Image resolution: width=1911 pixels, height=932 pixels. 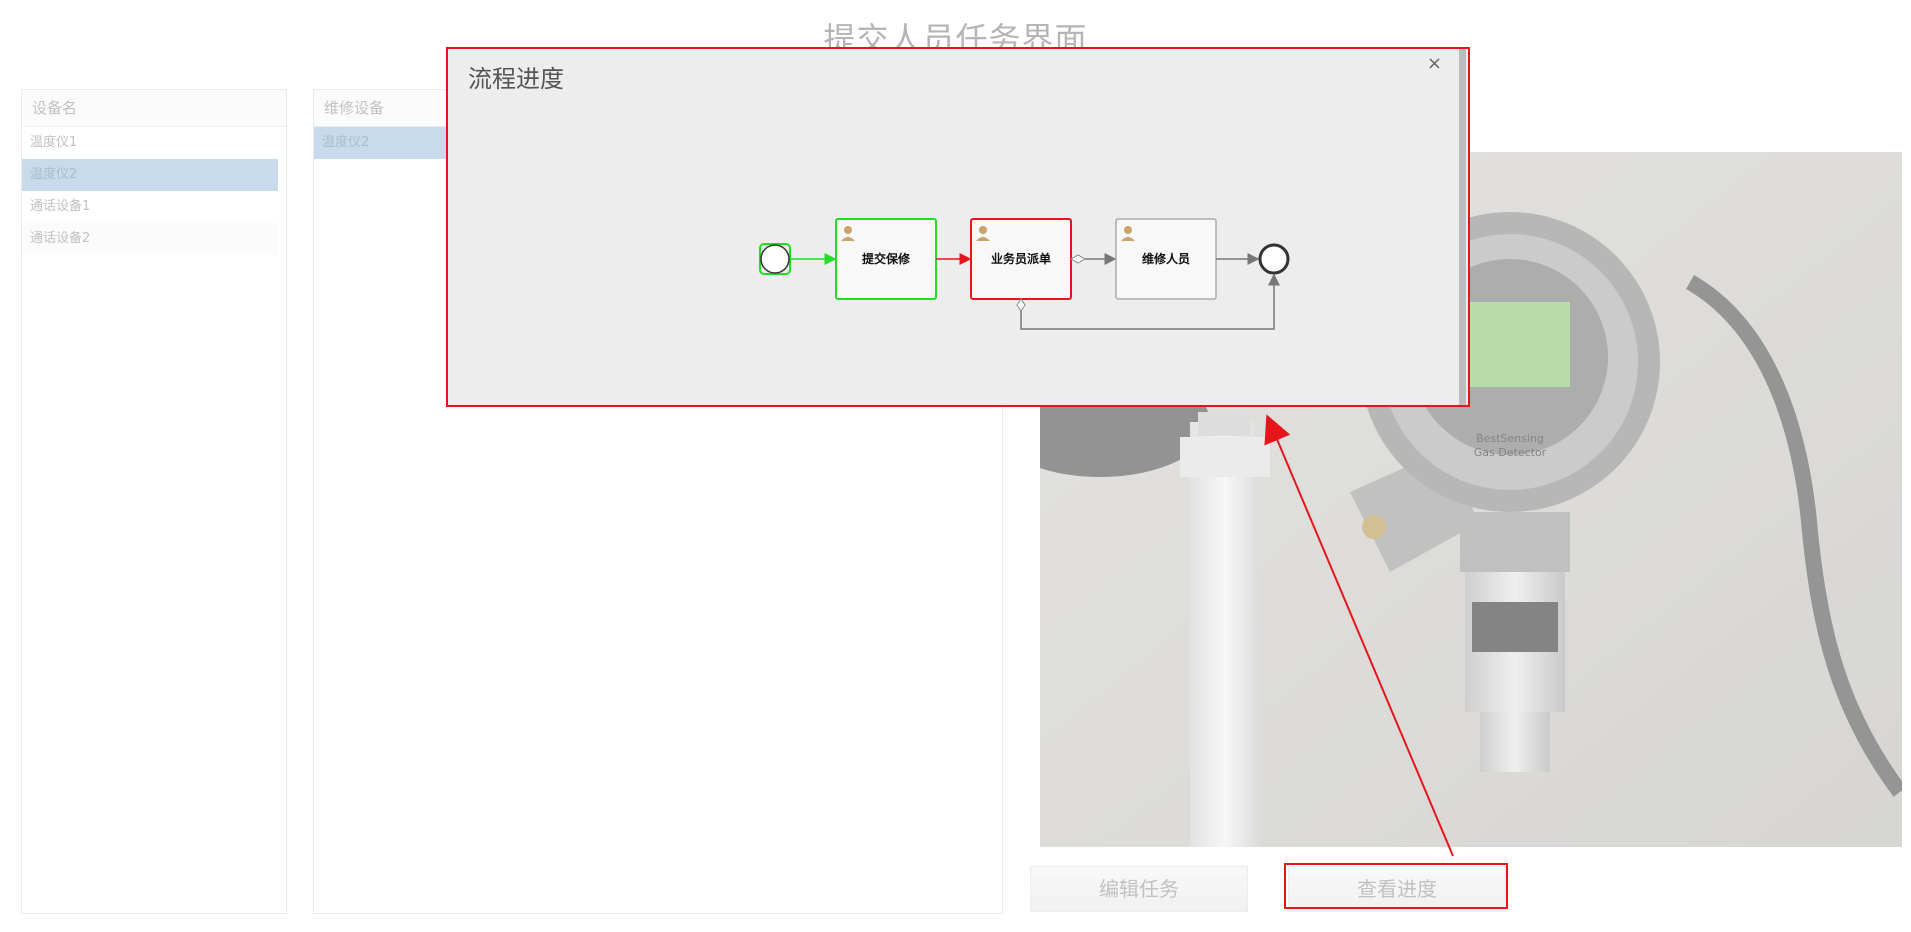 I want to click on task-label: 提交保修, so click(x=886, y=258).